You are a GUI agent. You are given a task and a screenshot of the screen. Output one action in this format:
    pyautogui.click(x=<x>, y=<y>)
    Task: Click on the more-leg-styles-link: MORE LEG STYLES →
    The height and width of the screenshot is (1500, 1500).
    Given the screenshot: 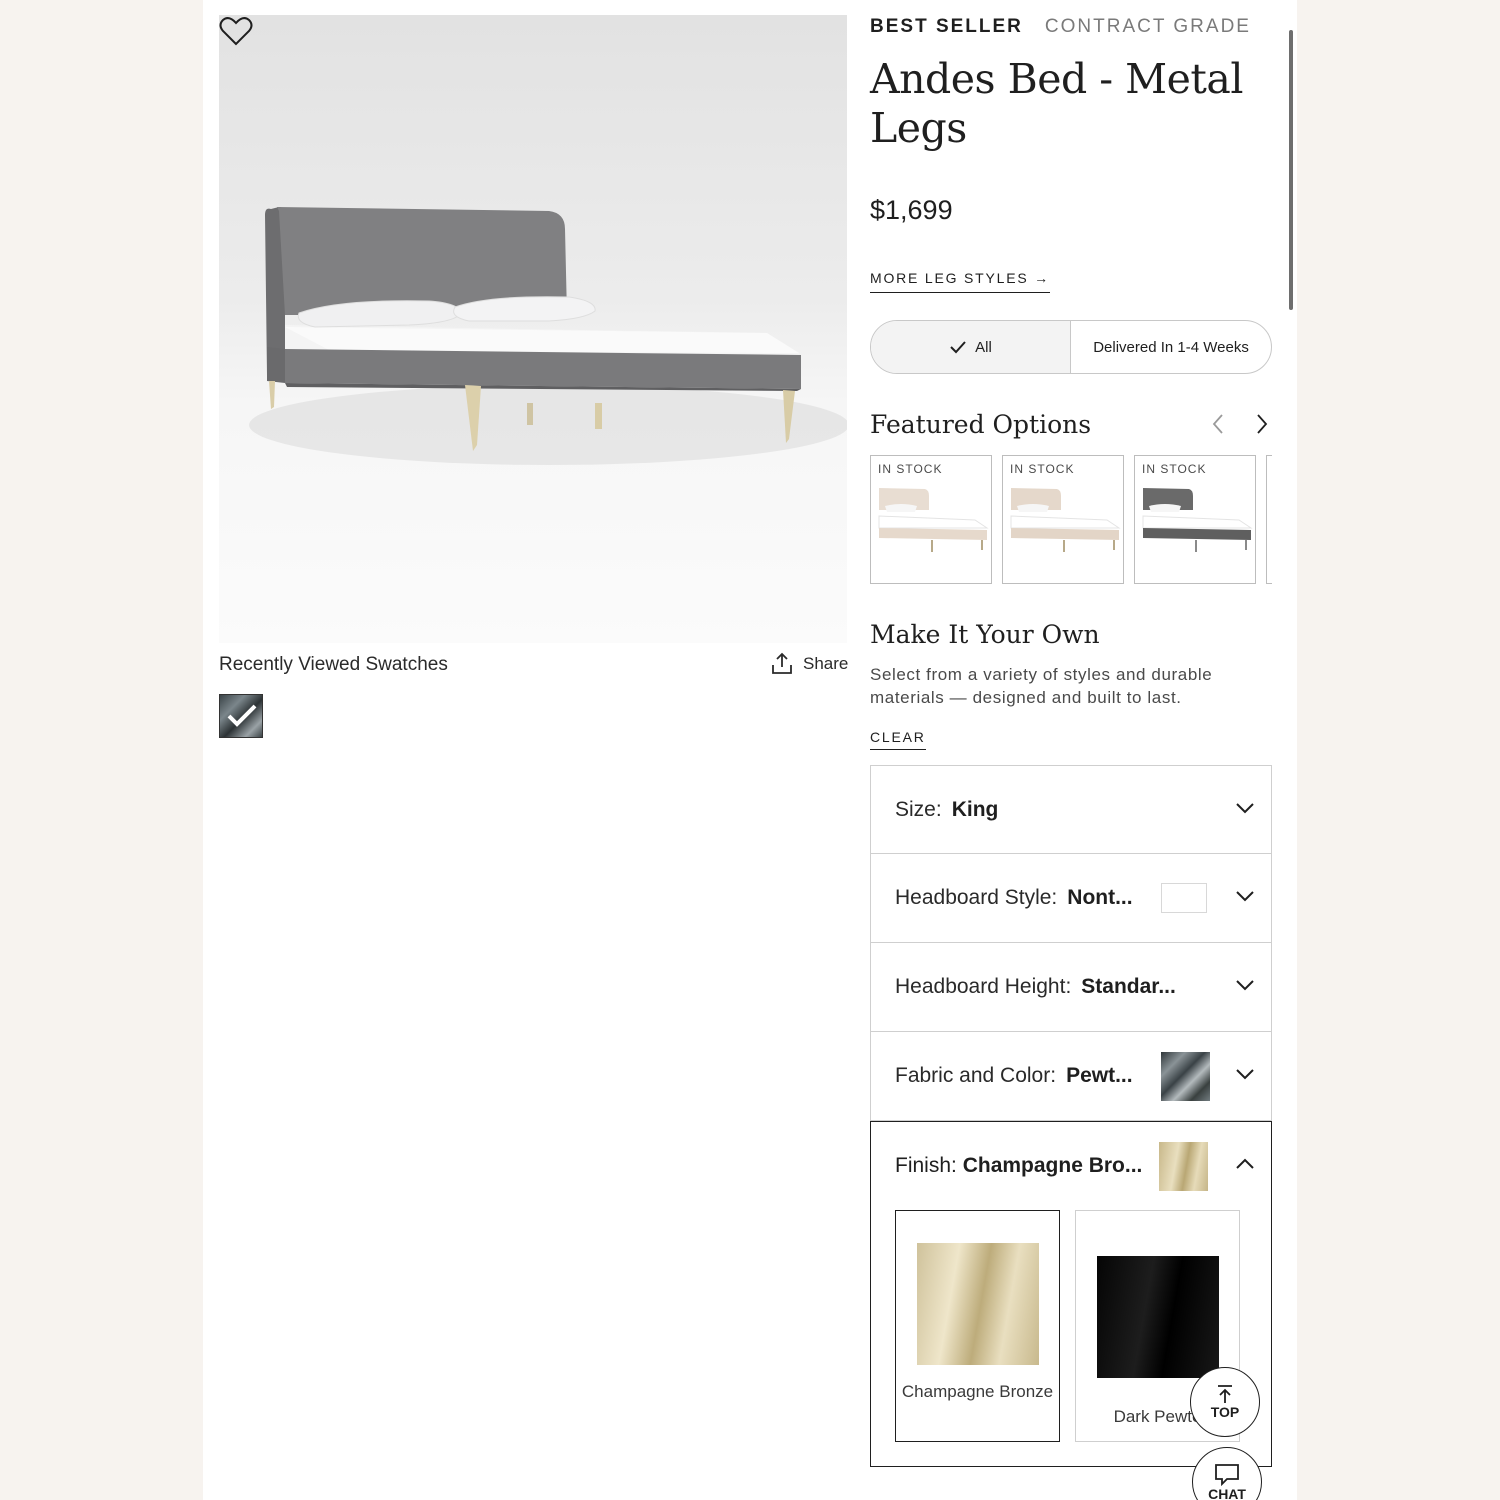 What is the action you would take?
    pyautogui.click(x=960, y=281)
    